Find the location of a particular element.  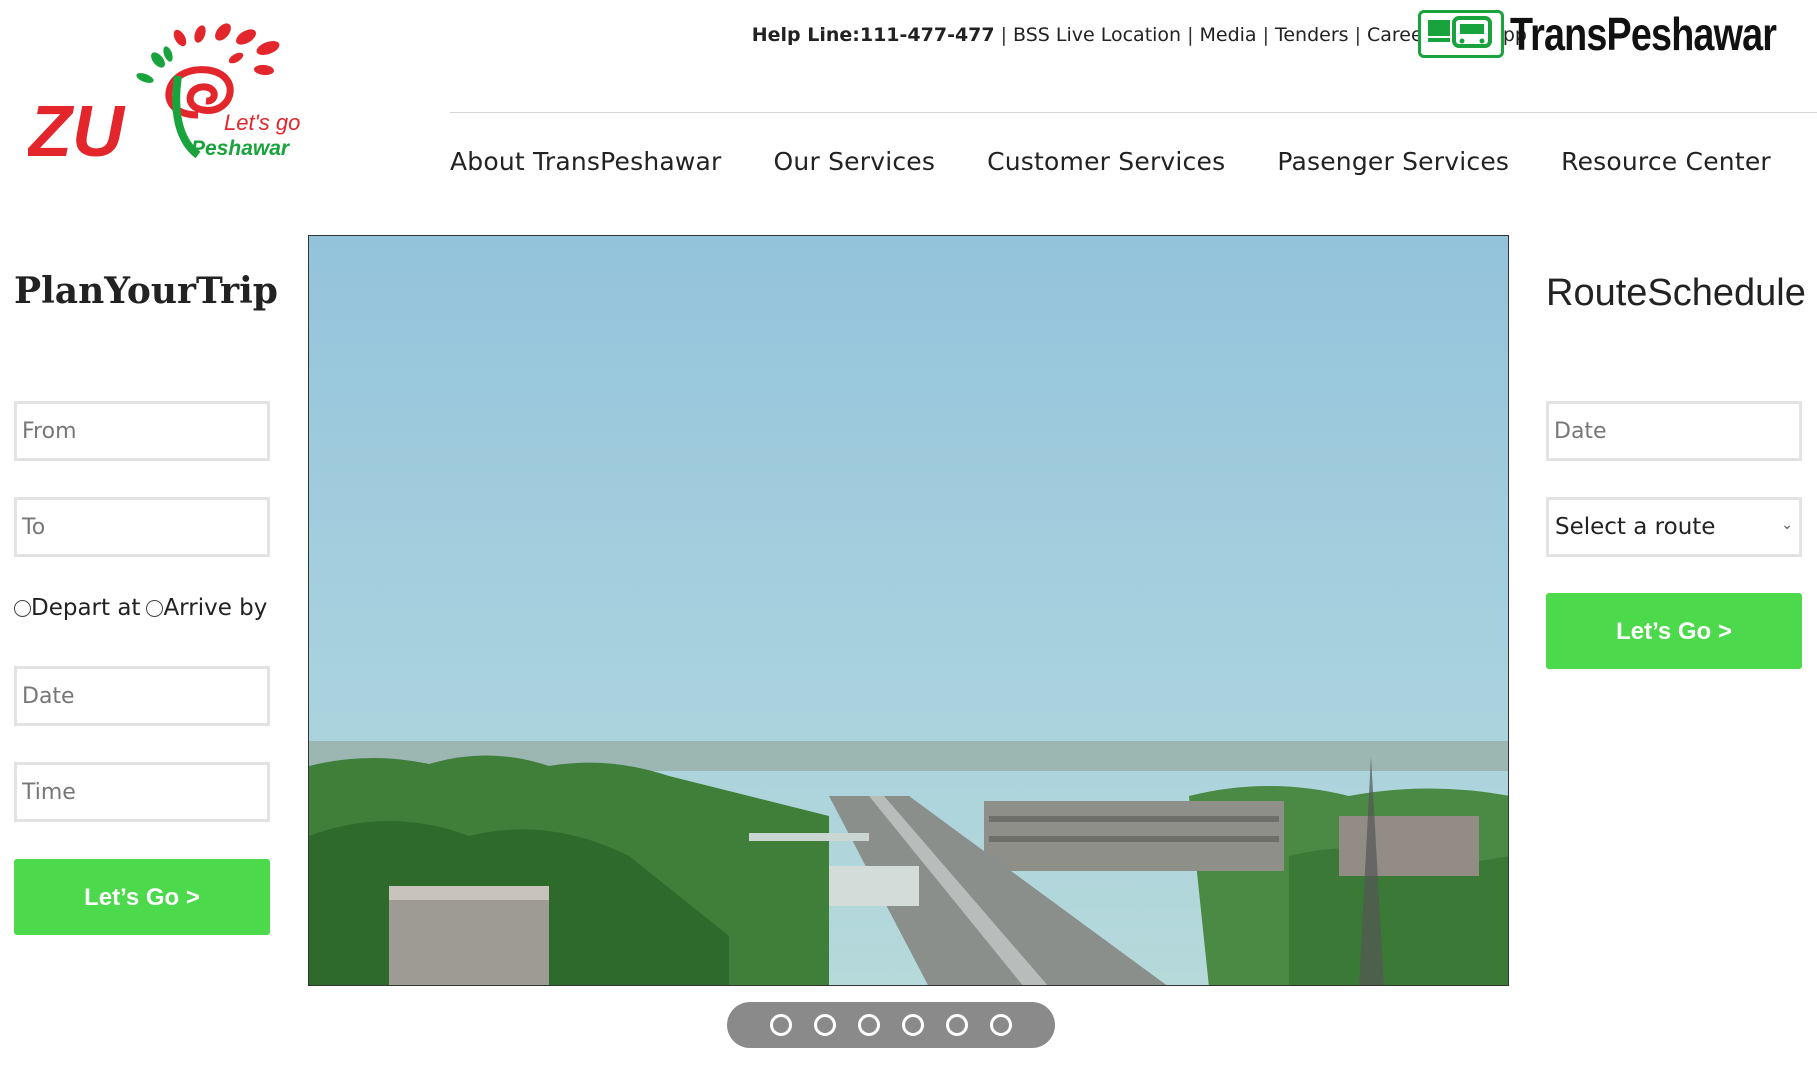

nav-pasenger-services: Pasenger Services is located at coordinates (1393, 161).